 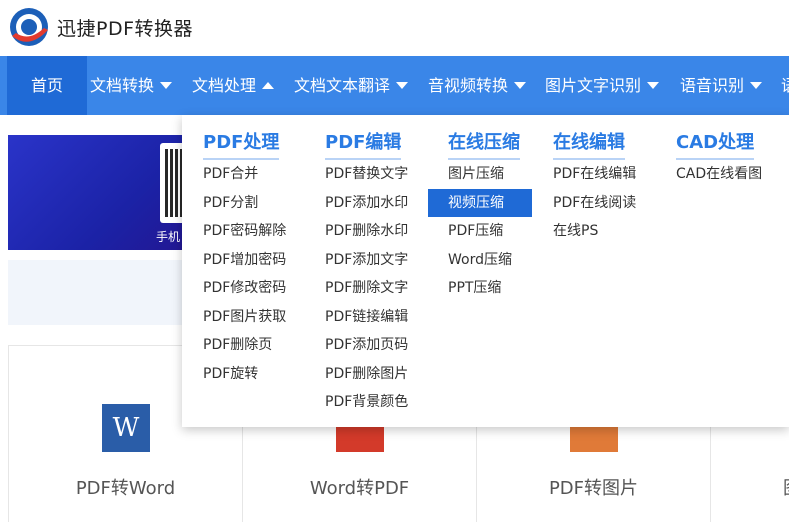 I want to click on nav-label: 文档转换, so click(x=122, y=85).